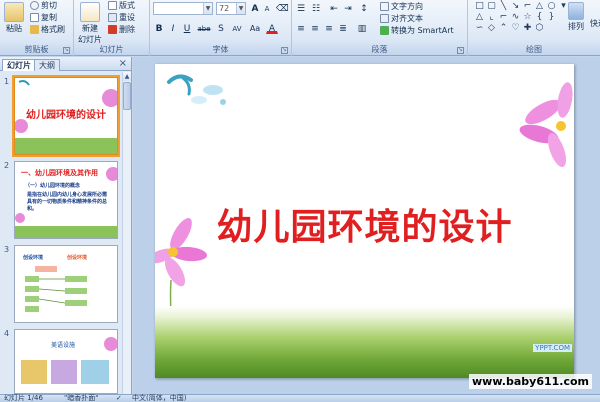 This screenshot has height=402, width=600. I want to click on smartart-button: 转换为 SmartArt, so click(417, 30).